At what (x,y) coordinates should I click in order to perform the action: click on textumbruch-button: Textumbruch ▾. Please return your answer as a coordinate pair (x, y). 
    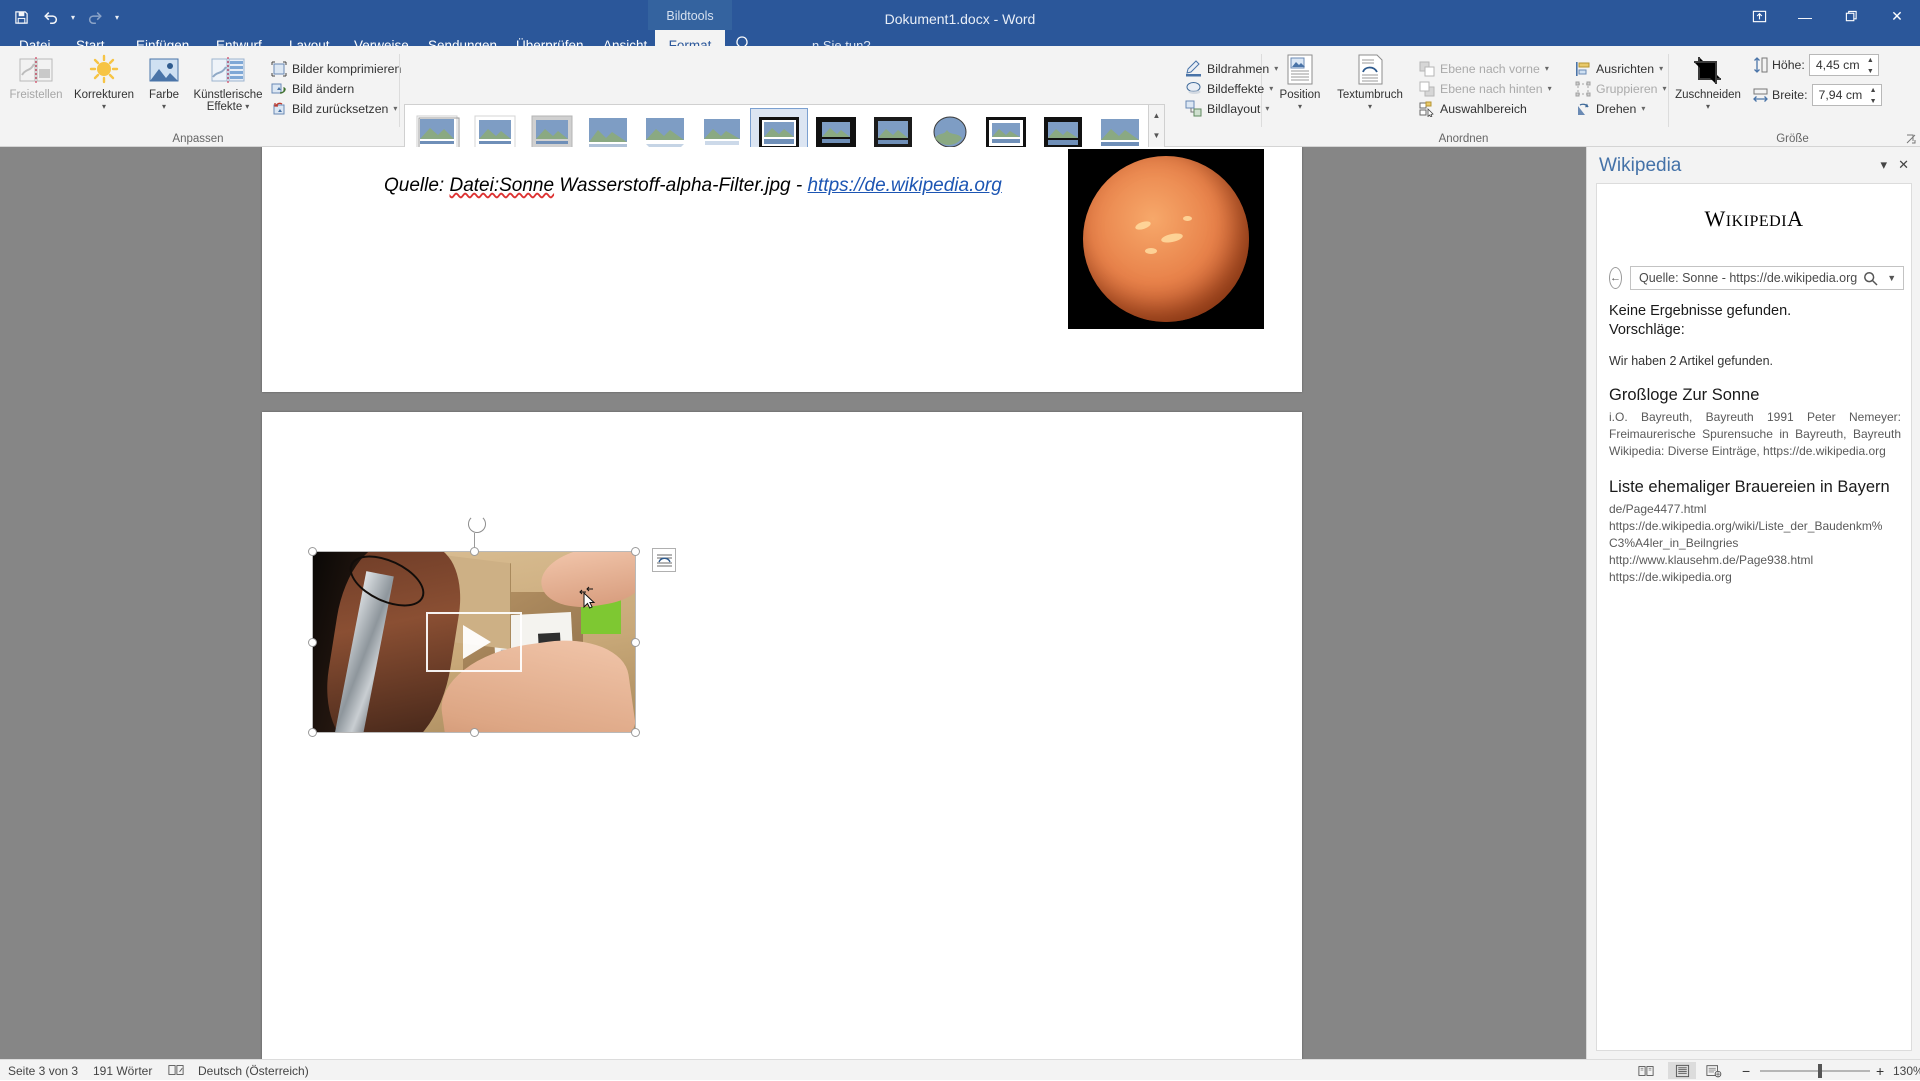
    Looking at the image, I should click on (1370, 82).